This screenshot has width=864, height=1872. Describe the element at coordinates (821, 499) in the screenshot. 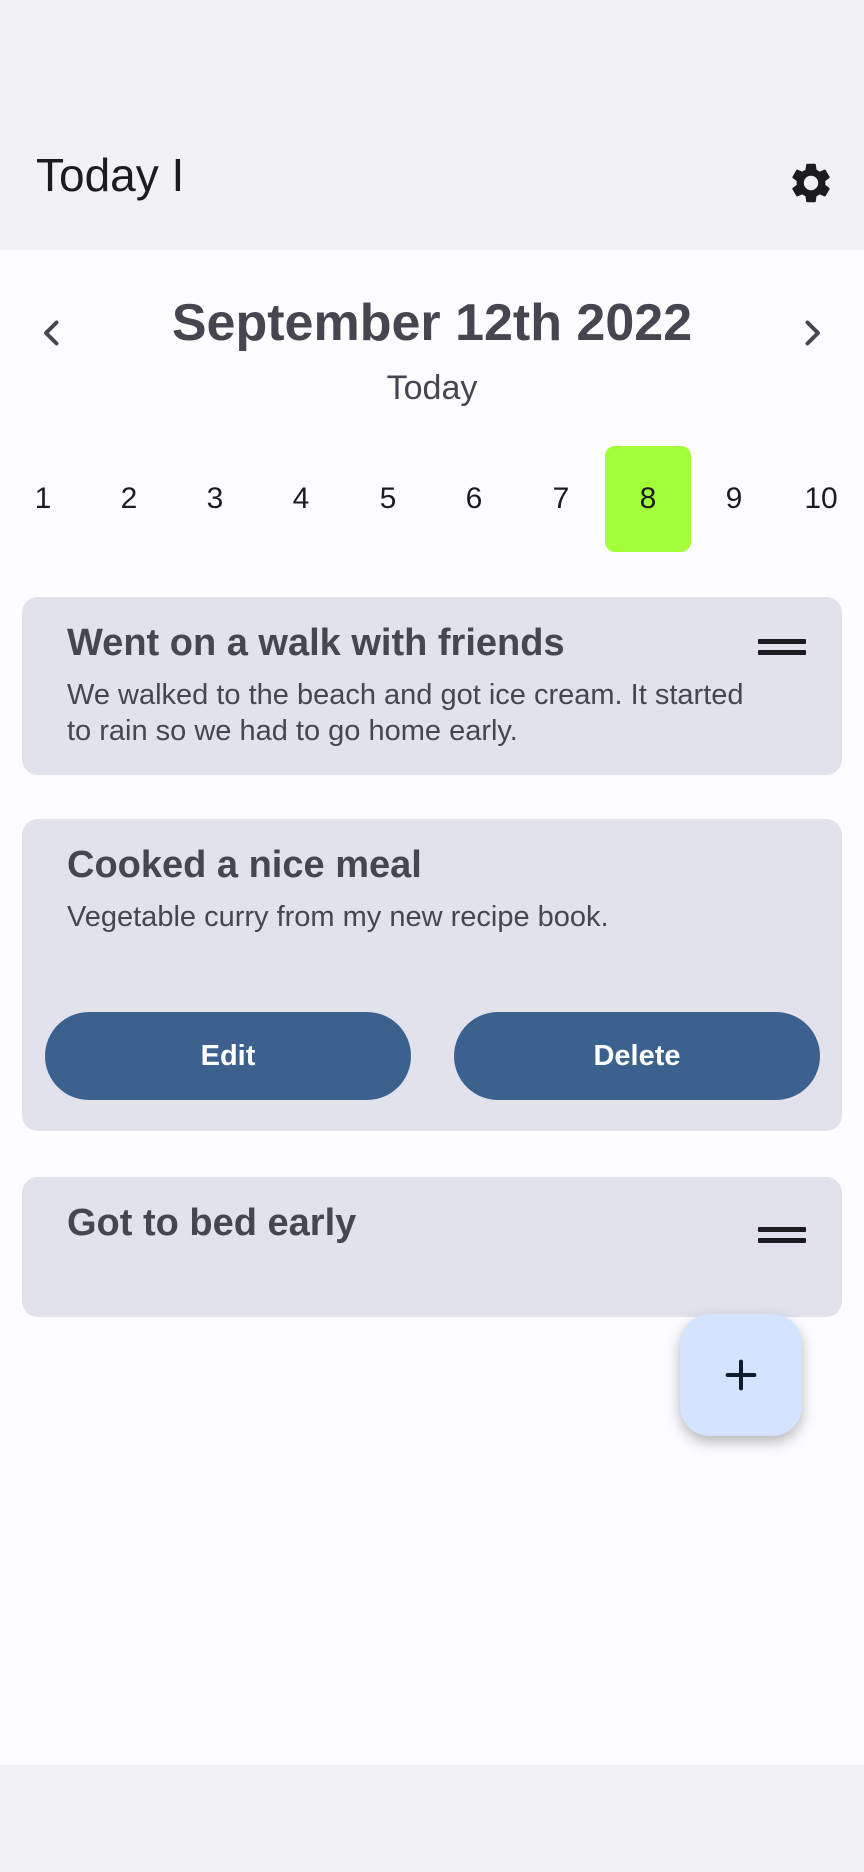

I see `day-10: 10` at that location.